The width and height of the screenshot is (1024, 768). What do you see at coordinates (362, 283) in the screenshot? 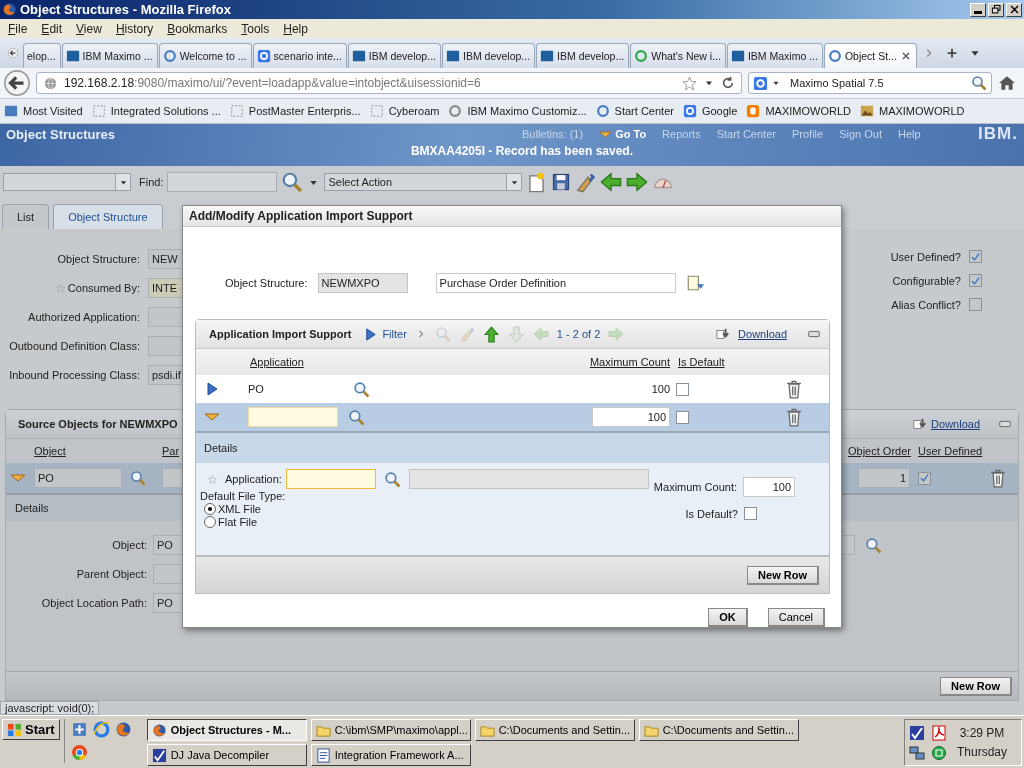
I see `input-field: NEWMXPO` at bounding box center [362, 283].